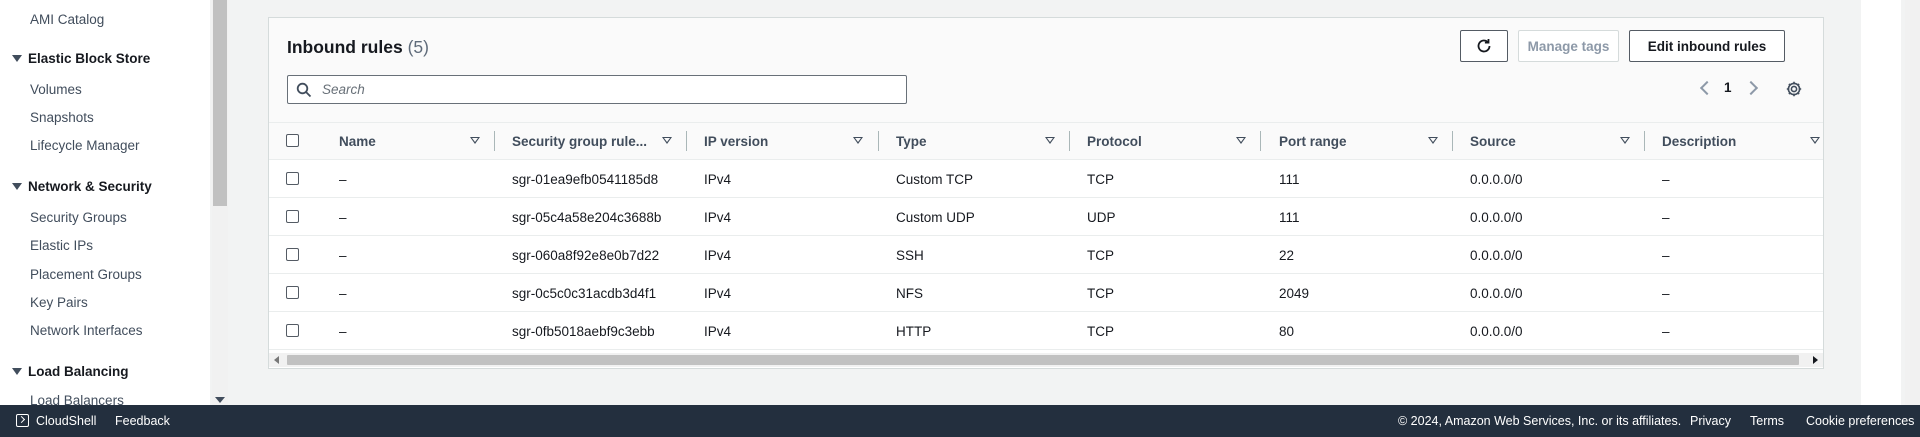 The width and height of the screenshot is (1920, 437). Describe the element at coordinates (78, 371) in the screenshot. I see `sidebar-section-title: Load Balancing` at that location.